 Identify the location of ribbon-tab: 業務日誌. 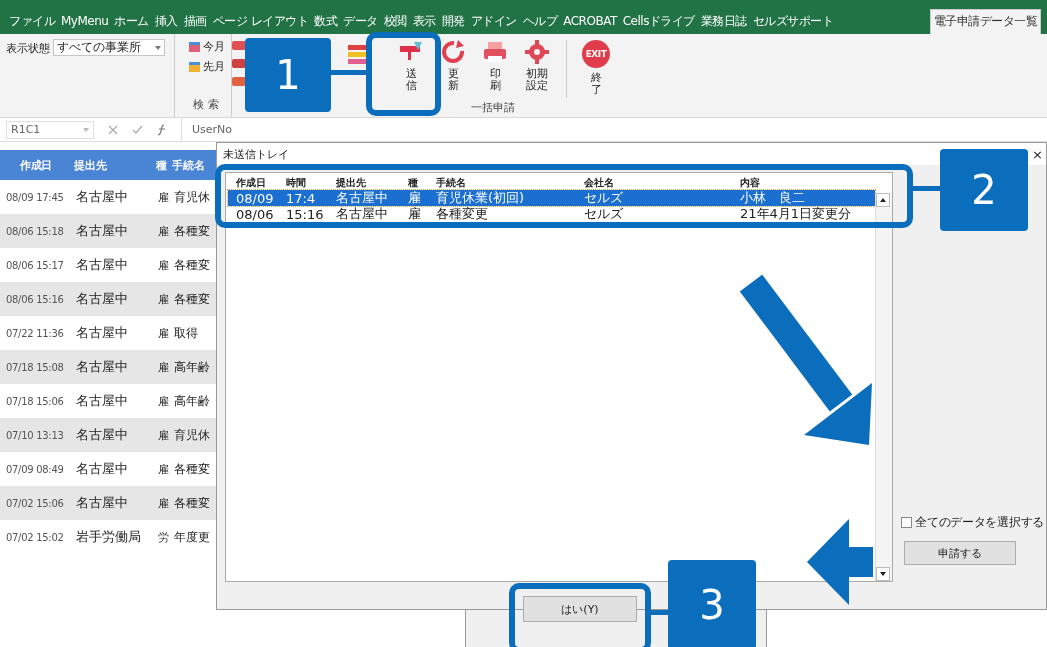
(723, 22).